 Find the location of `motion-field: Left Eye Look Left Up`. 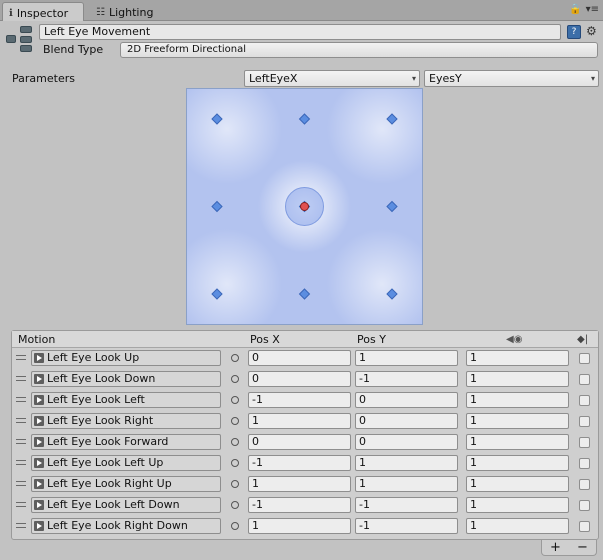

motion-field: Left Eye Look Left Up is located at coordinates (126, 463).